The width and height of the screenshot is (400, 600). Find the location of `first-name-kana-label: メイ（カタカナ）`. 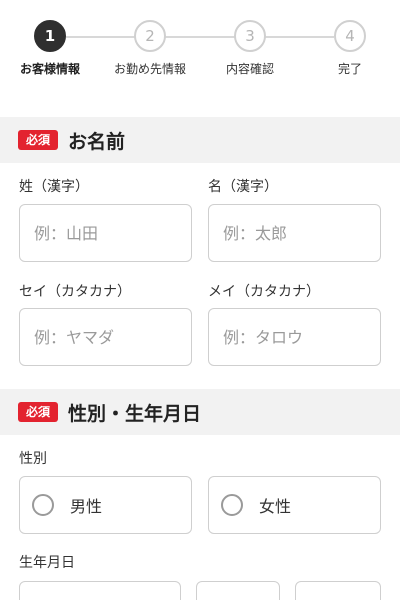

first-name-kana-label: メイ（カタカナ） is located at coordinates (264, 292).